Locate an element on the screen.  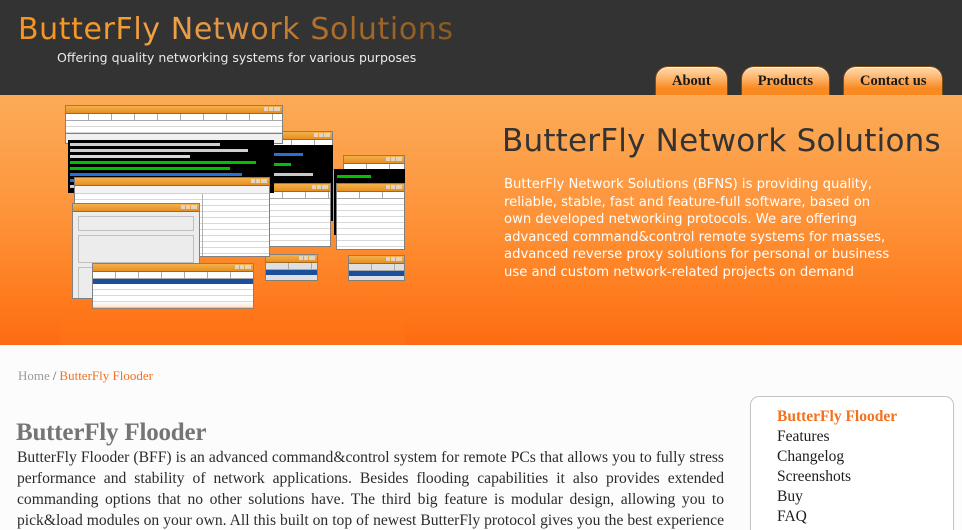
breadcrumb: Home / ButterFly Flooder is located at coordinates (85, 376).